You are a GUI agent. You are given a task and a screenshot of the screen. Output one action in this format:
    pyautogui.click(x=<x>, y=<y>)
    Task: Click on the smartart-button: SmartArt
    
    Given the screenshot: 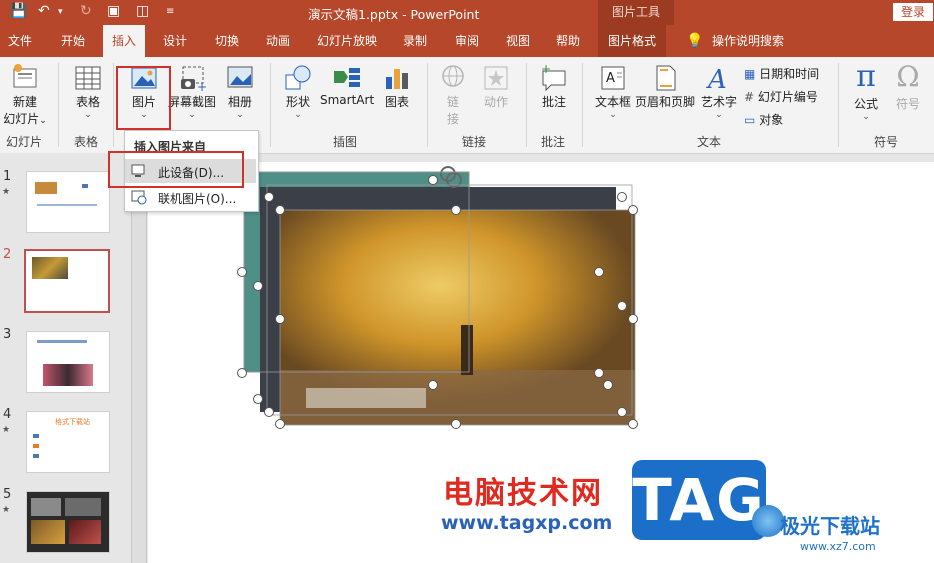 What is the action you would take?
    pyautogui.click(x=347, y=85)
    